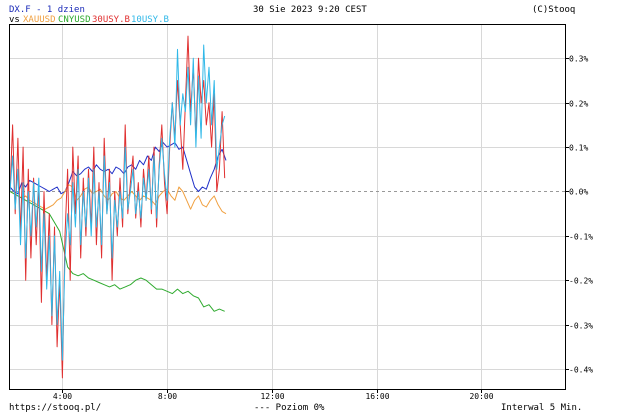 The width and height of the screenshot is (625, 418). What do you see at coordinates (542, 408) in the screenshot?
I see `interval-label: Interwal 5 Min.` at bounding box center [542, 408].